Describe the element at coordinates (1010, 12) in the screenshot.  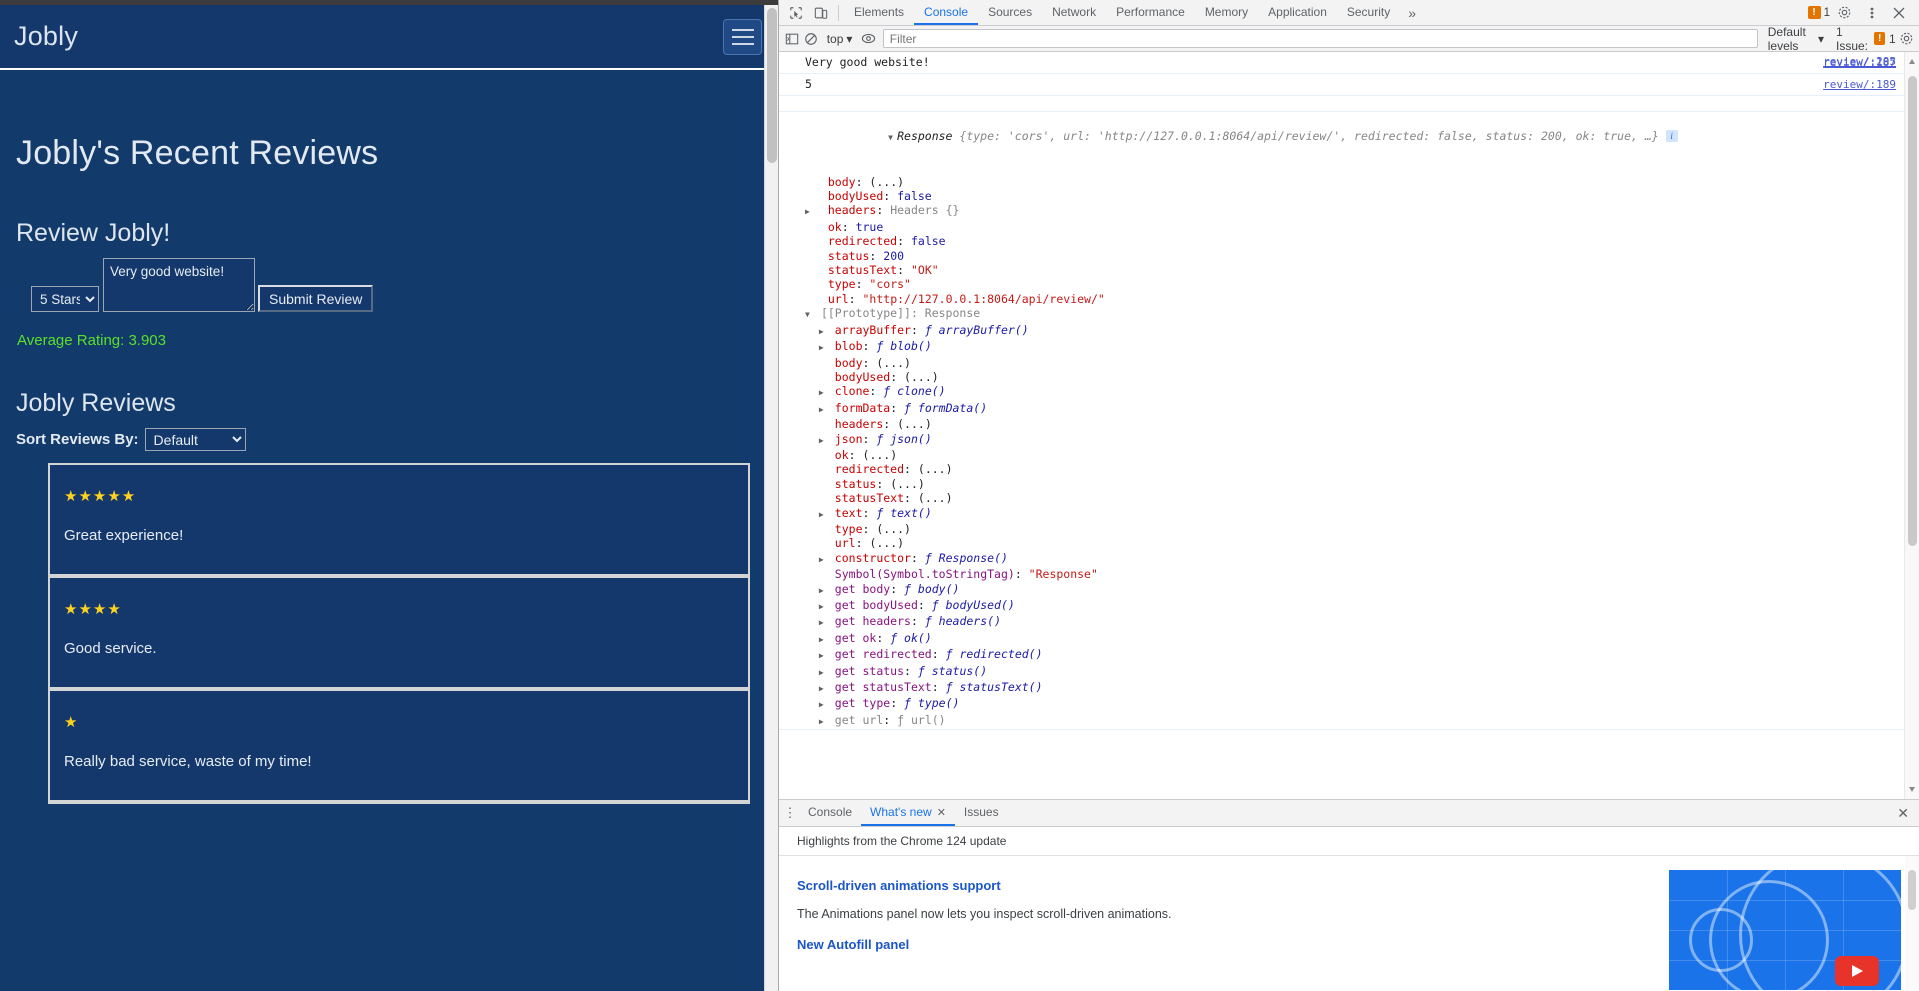
I see `tab-sources: Sources` at that location.